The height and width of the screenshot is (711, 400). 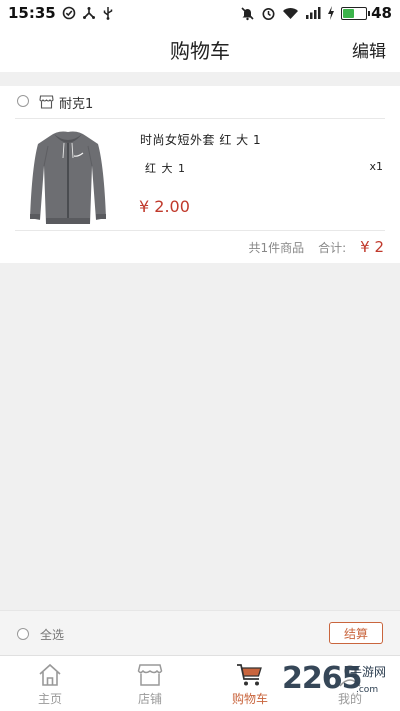 I want to click on shop-select-radio, so click(x=23, y=101).